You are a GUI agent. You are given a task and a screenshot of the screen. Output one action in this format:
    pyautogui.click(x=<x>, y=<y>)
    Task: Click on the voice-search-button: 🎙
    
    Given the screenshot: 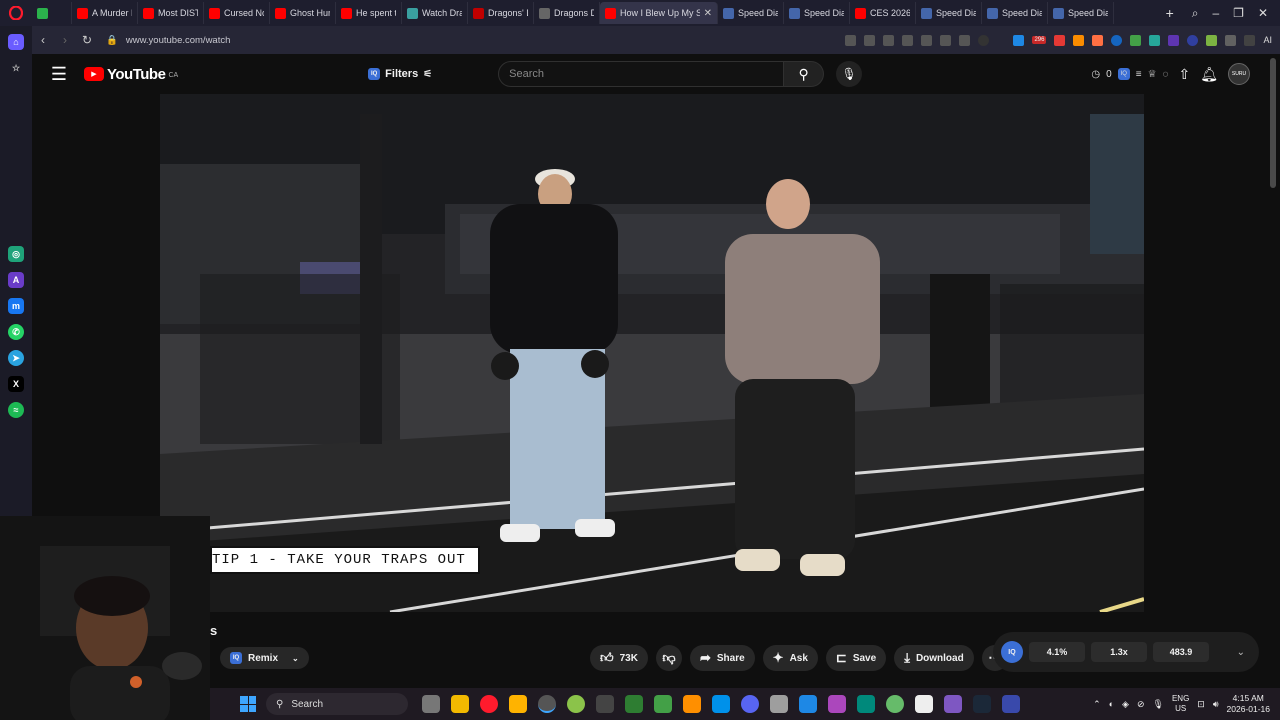 What is the action you would take?
    pyautogui.click(x=849, y=74)
    